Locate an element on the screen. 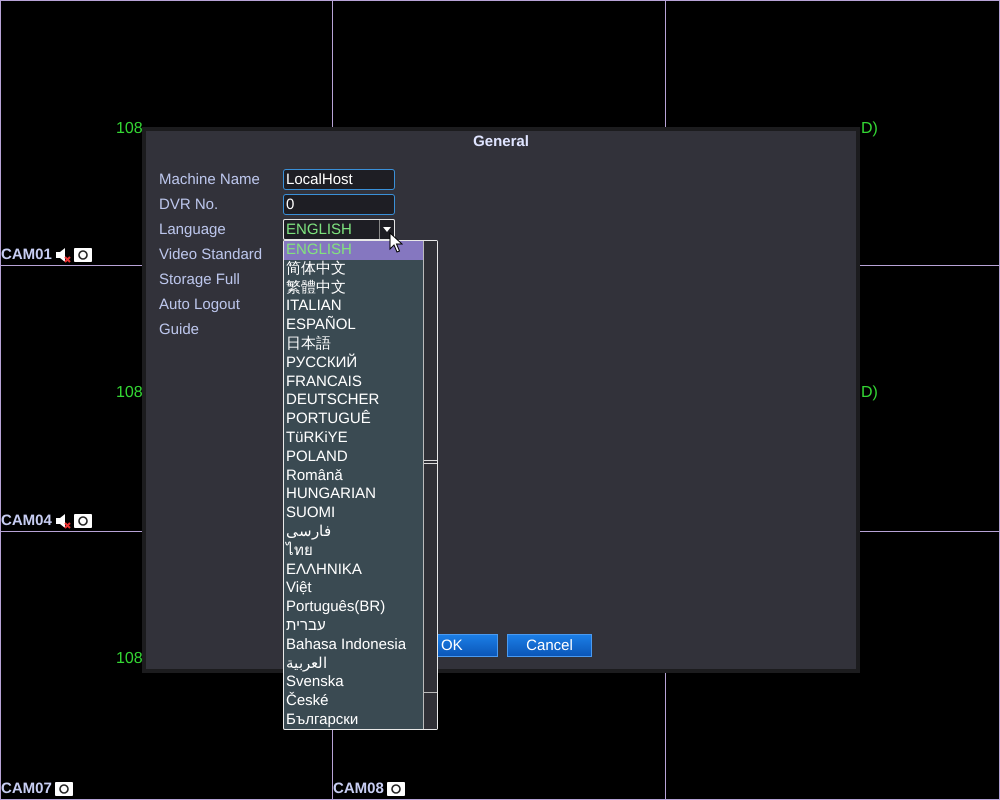  dropdown-option: ITALIAN is located at coordinates (353, 306).